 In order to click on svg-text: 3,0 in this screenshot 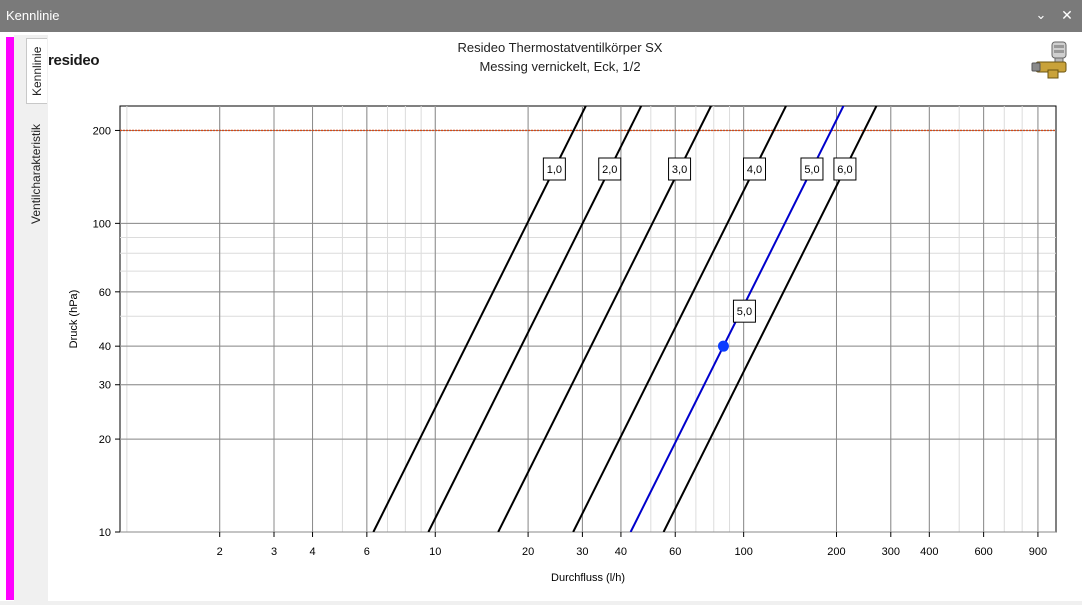, I will do `click(679, 170)`.